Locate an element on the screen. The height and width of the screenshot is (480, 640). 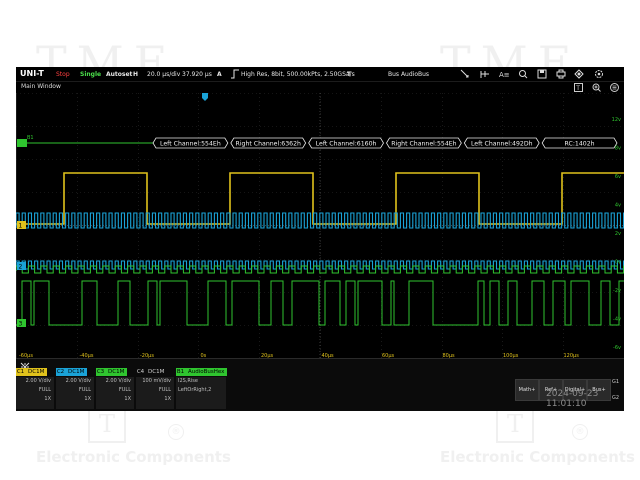
ch1-info: 2.00 V/div FULL 1X is located at coordinates (35, 393).